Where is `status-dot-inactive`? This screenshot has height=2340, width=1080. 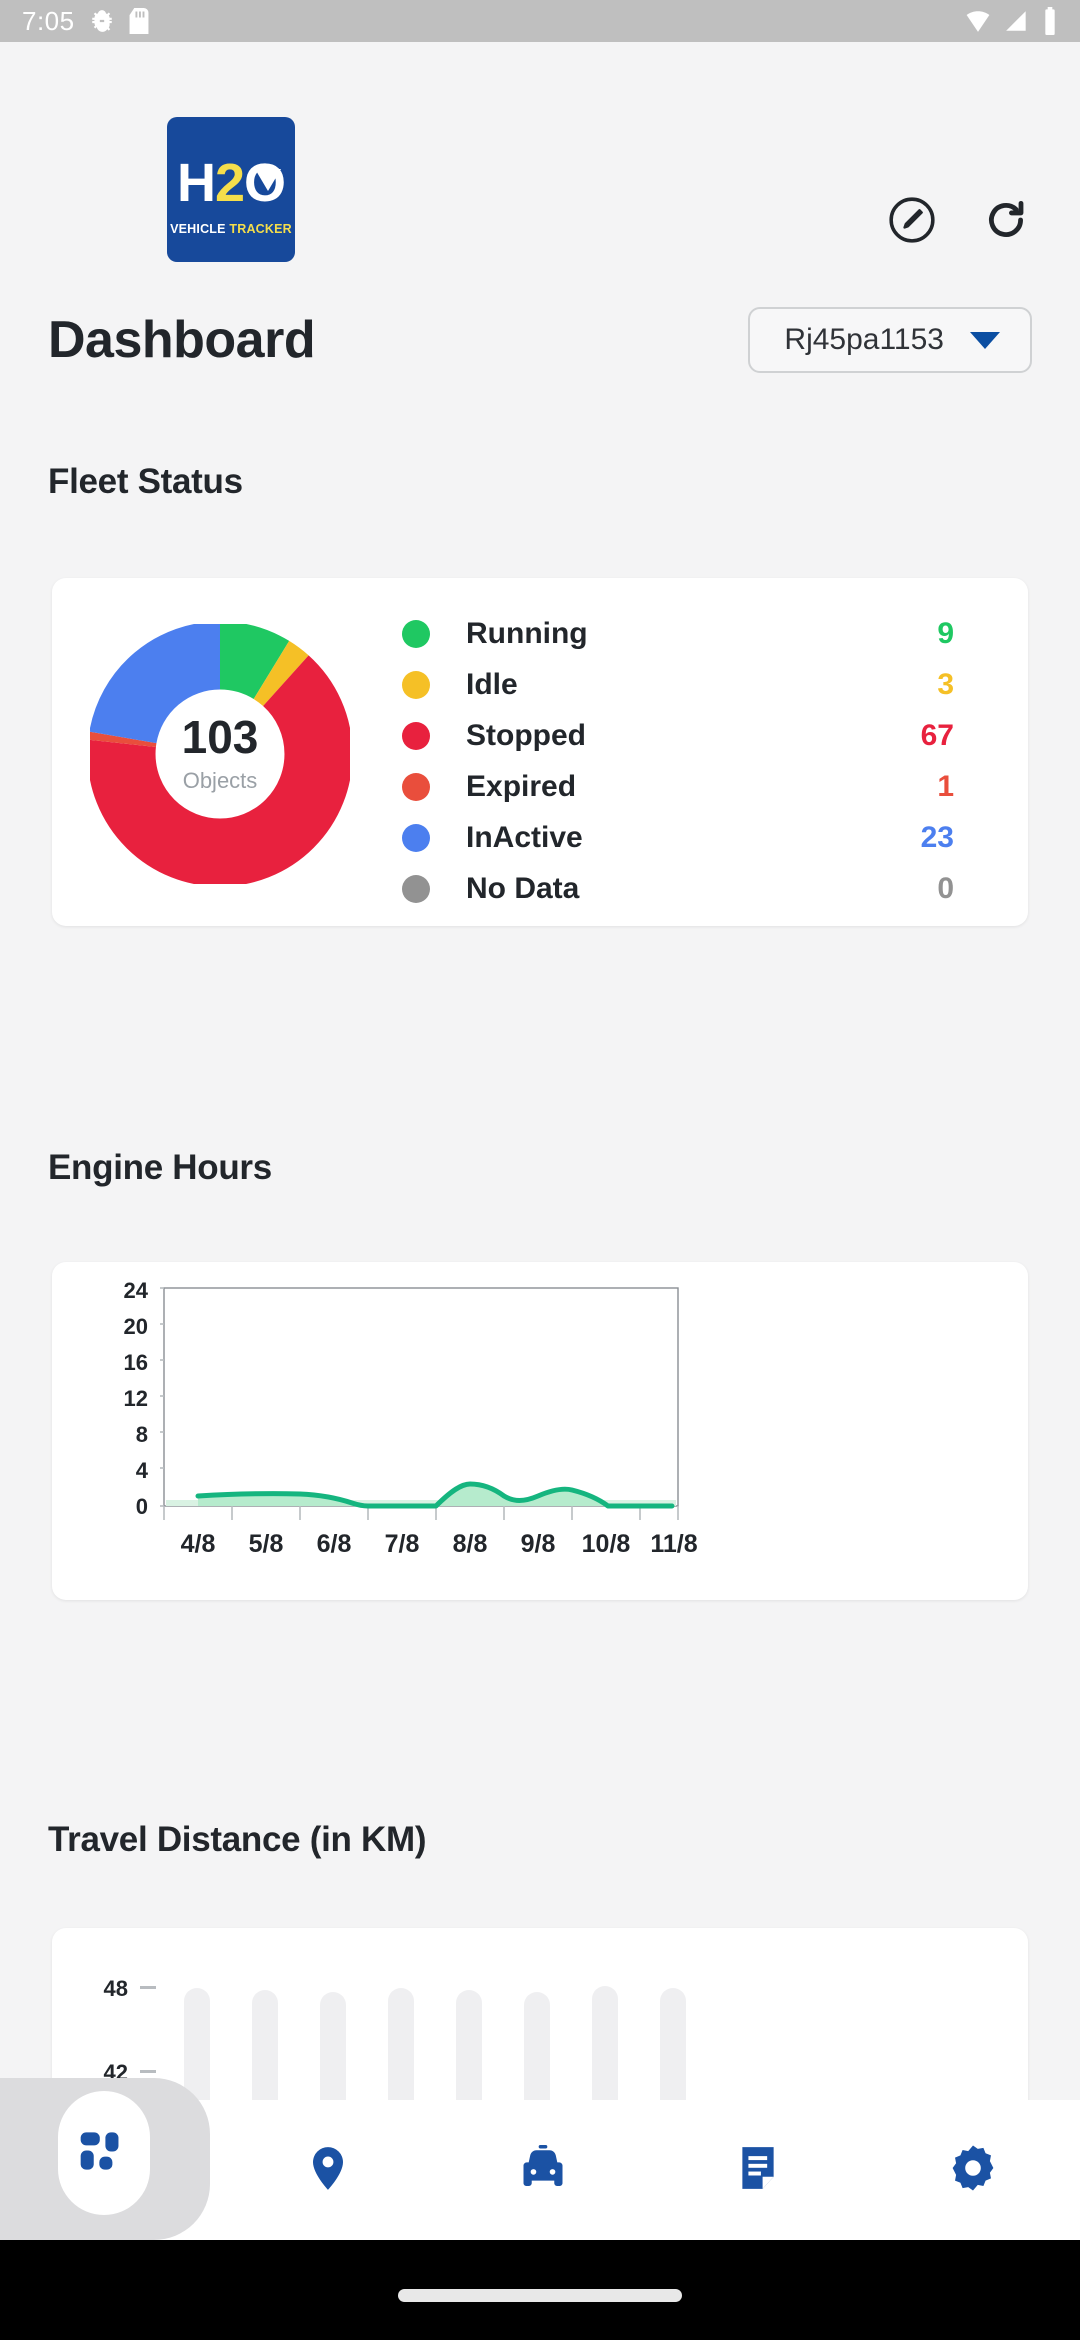 status-dot-inactive is located at coordinates (416, 837).